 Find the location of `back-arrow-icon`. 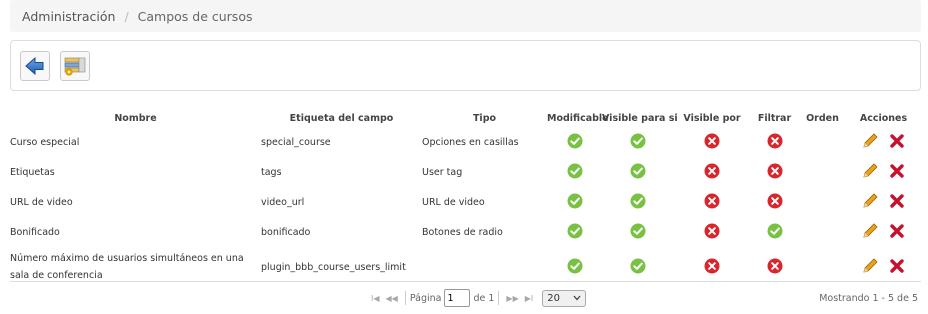

back-arrow-icon is located at coordinates (34, 66).